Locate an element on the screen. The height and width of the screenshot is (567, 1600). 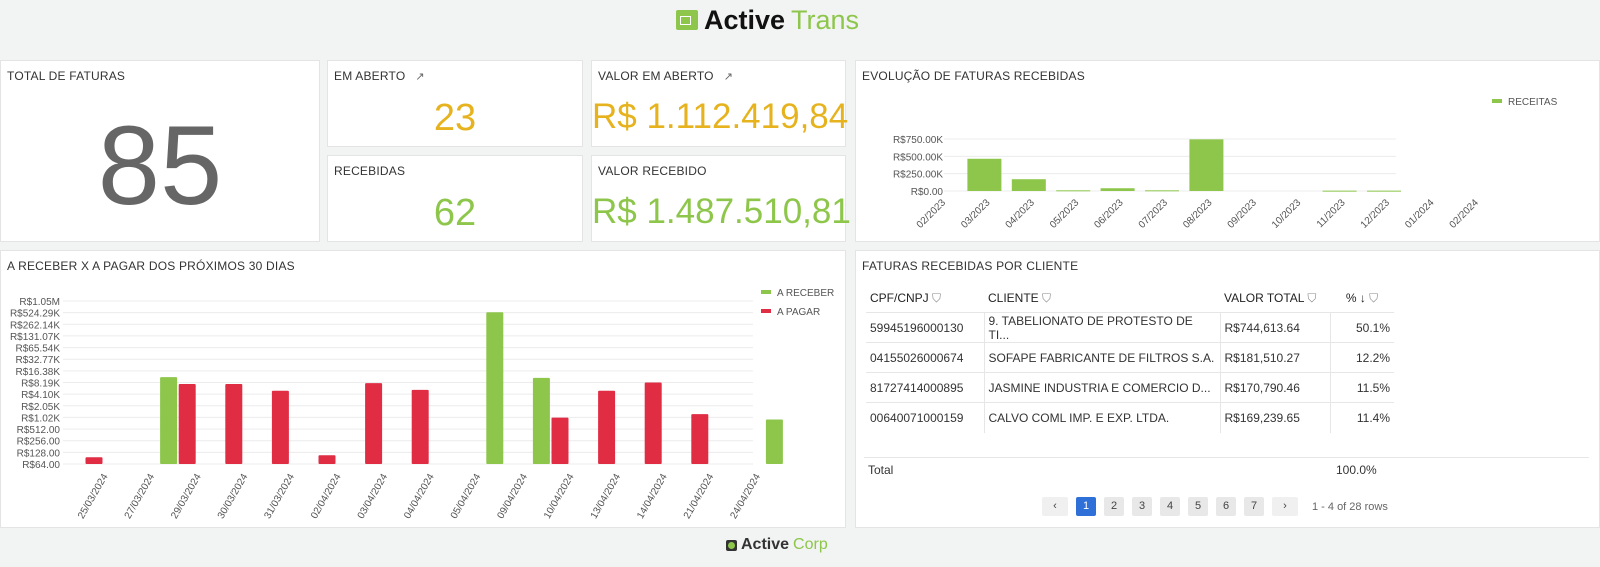
recebidas-card: RECEBIDAS 62 is located at coordinates (455, 198).